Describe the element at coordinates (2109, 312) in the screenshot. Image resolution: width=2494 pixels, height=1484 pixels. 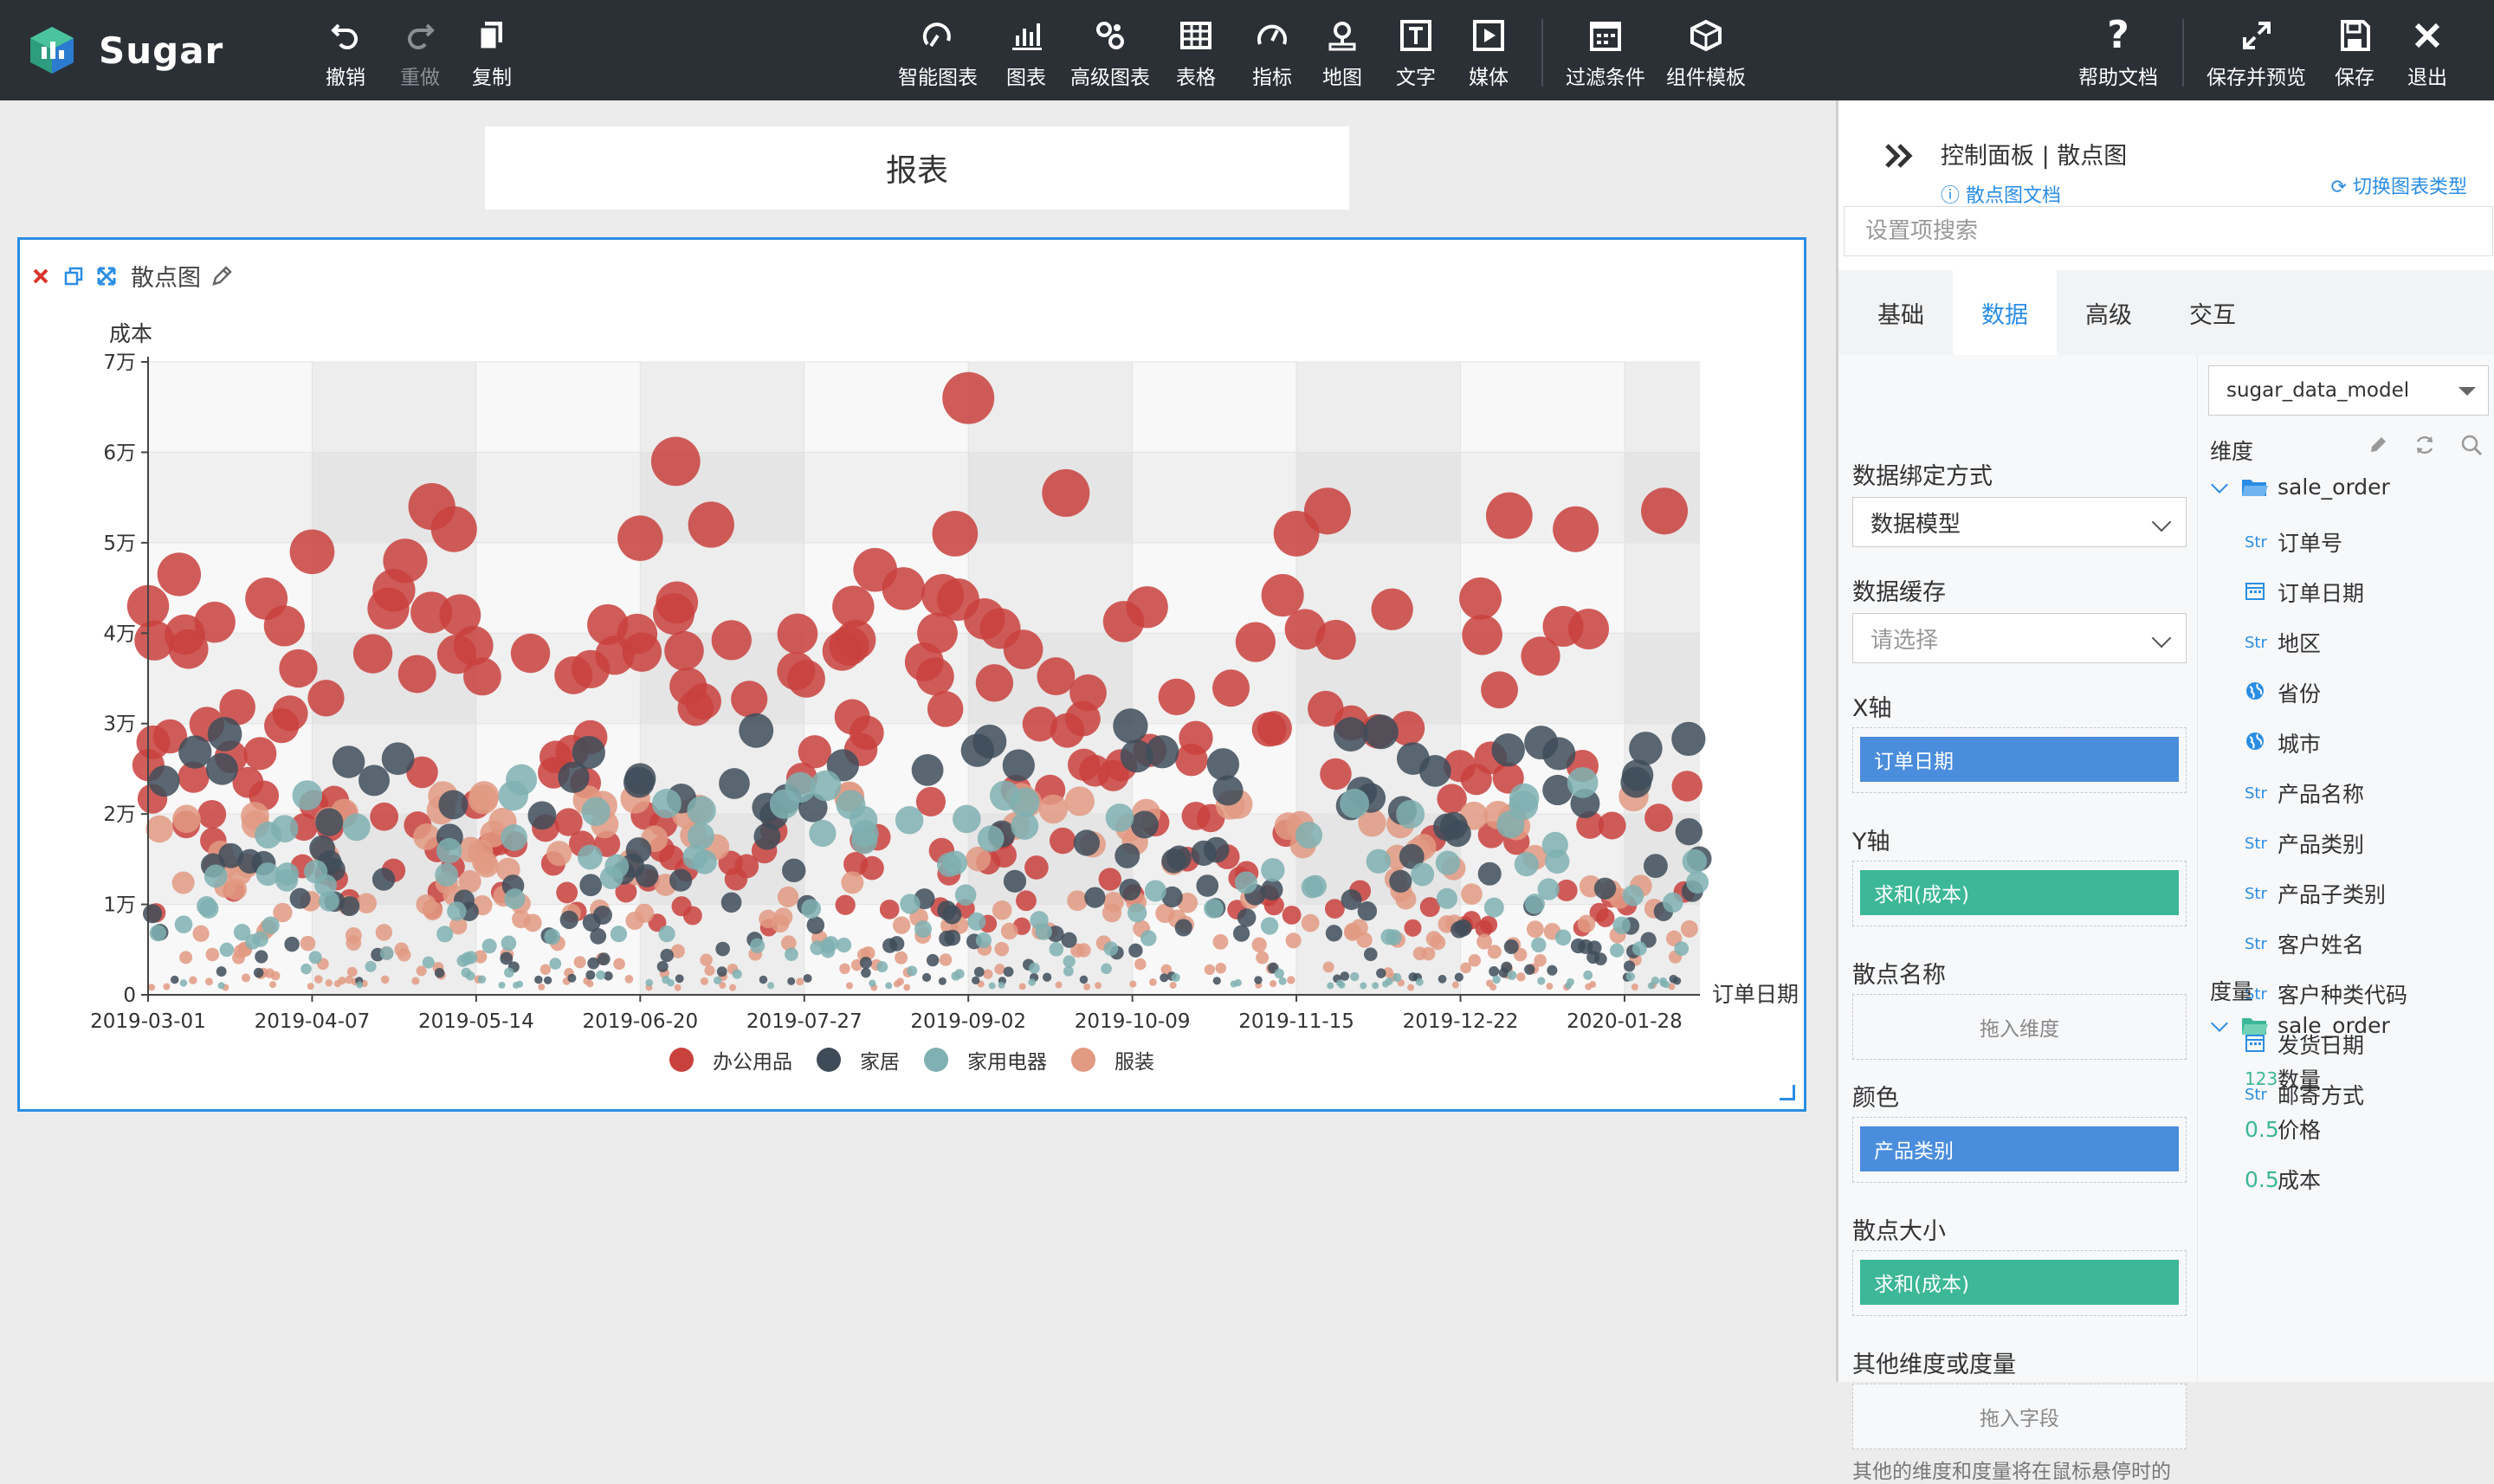
I see `tab-advanced: 高级` at that location.